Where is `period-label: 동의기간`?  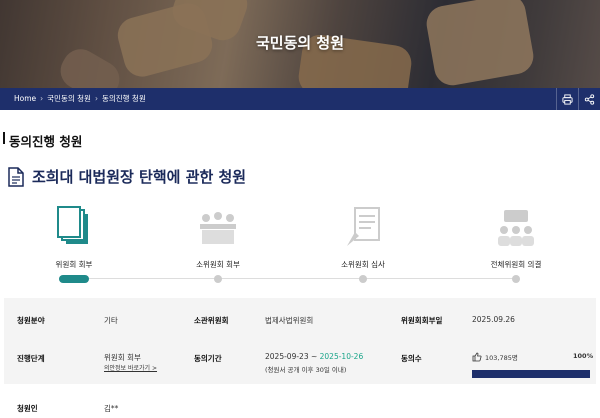
period-label: 동의기간 is located at coordinates (208, 358).